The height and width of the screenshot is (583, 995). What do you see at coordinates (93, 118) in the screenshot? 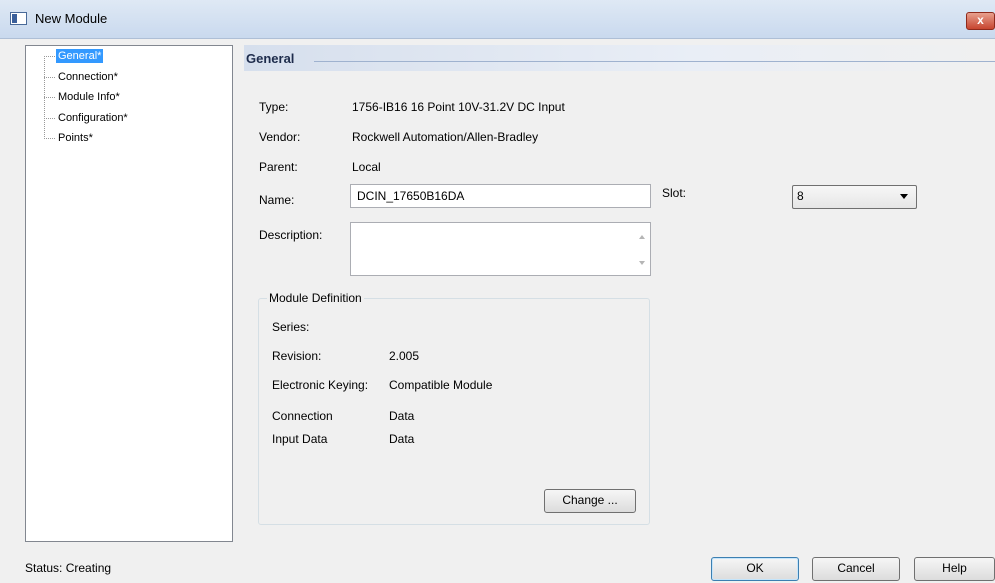
I see `tree-item-configuration: Configuration*` at bounding box center [93, 118].